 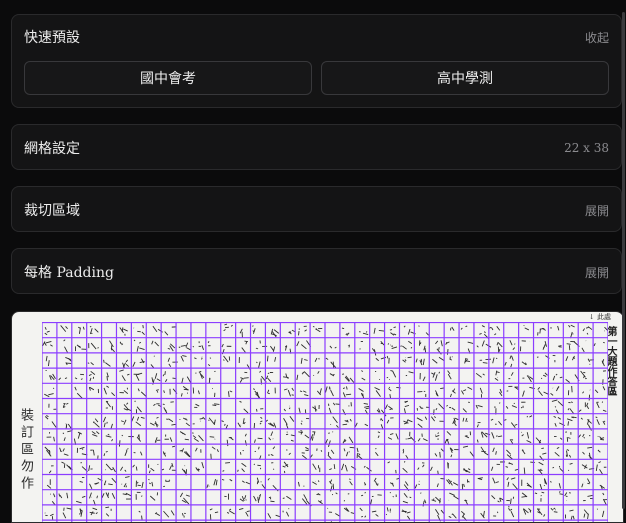 I want to click on scrollbar, so click(x=623, y=260).